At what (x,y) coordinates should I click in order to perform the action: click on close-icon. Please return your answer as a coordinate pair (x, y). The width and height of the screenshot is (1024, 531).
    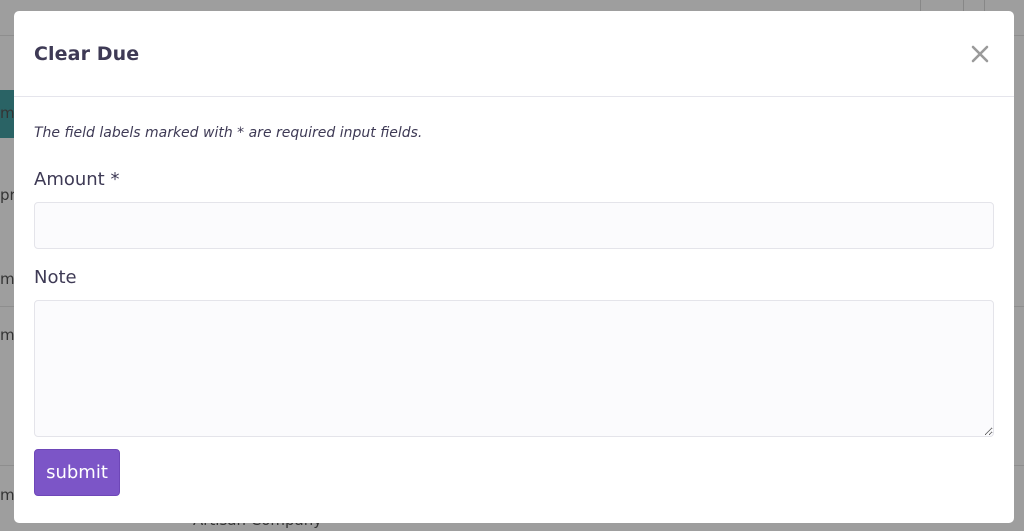
    Looking at the image, I should click on (980, 53).